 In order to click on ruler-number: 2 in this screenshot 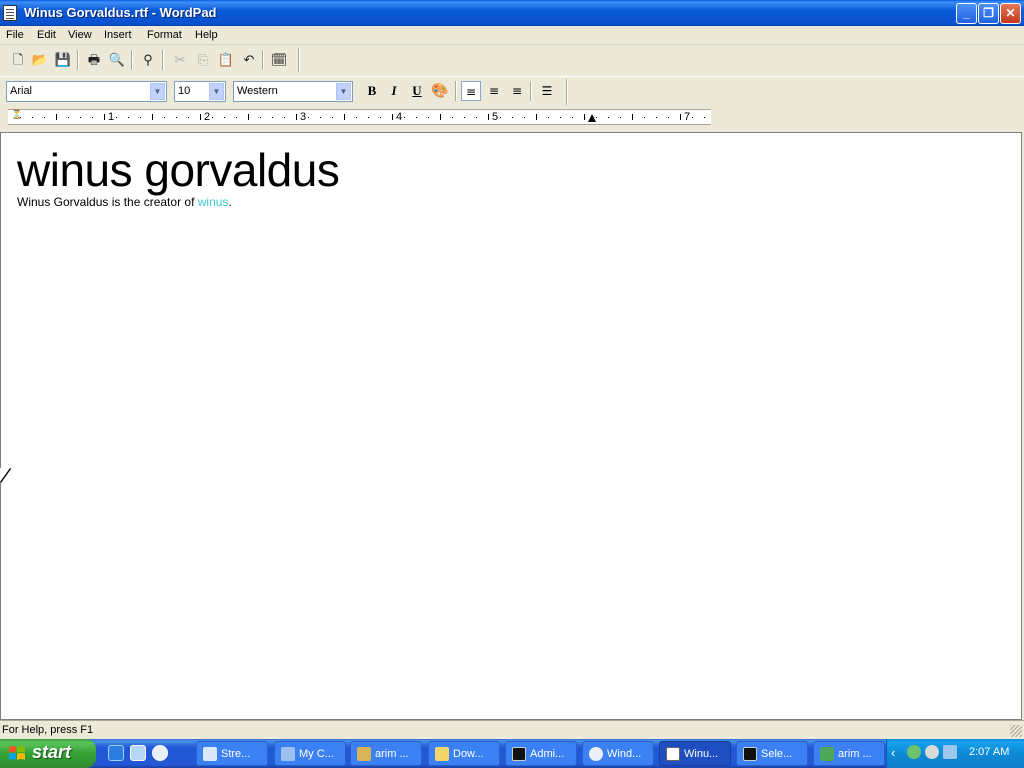, I will do `click(207, 117)`.